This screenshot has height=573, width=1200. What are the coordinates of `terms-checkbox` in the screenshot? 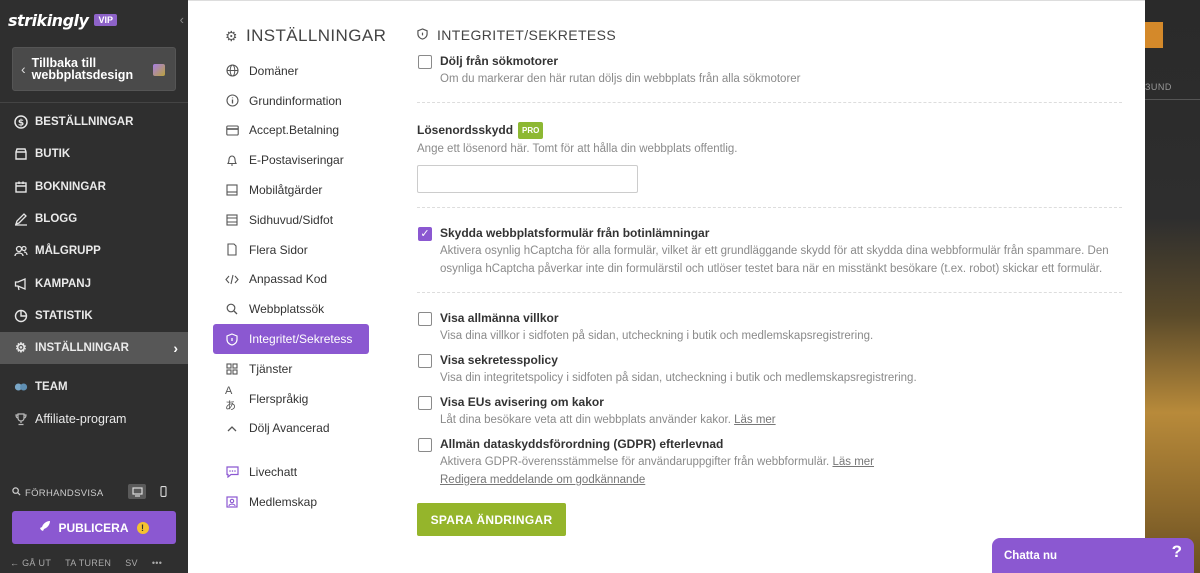 It's located at (425, 319).